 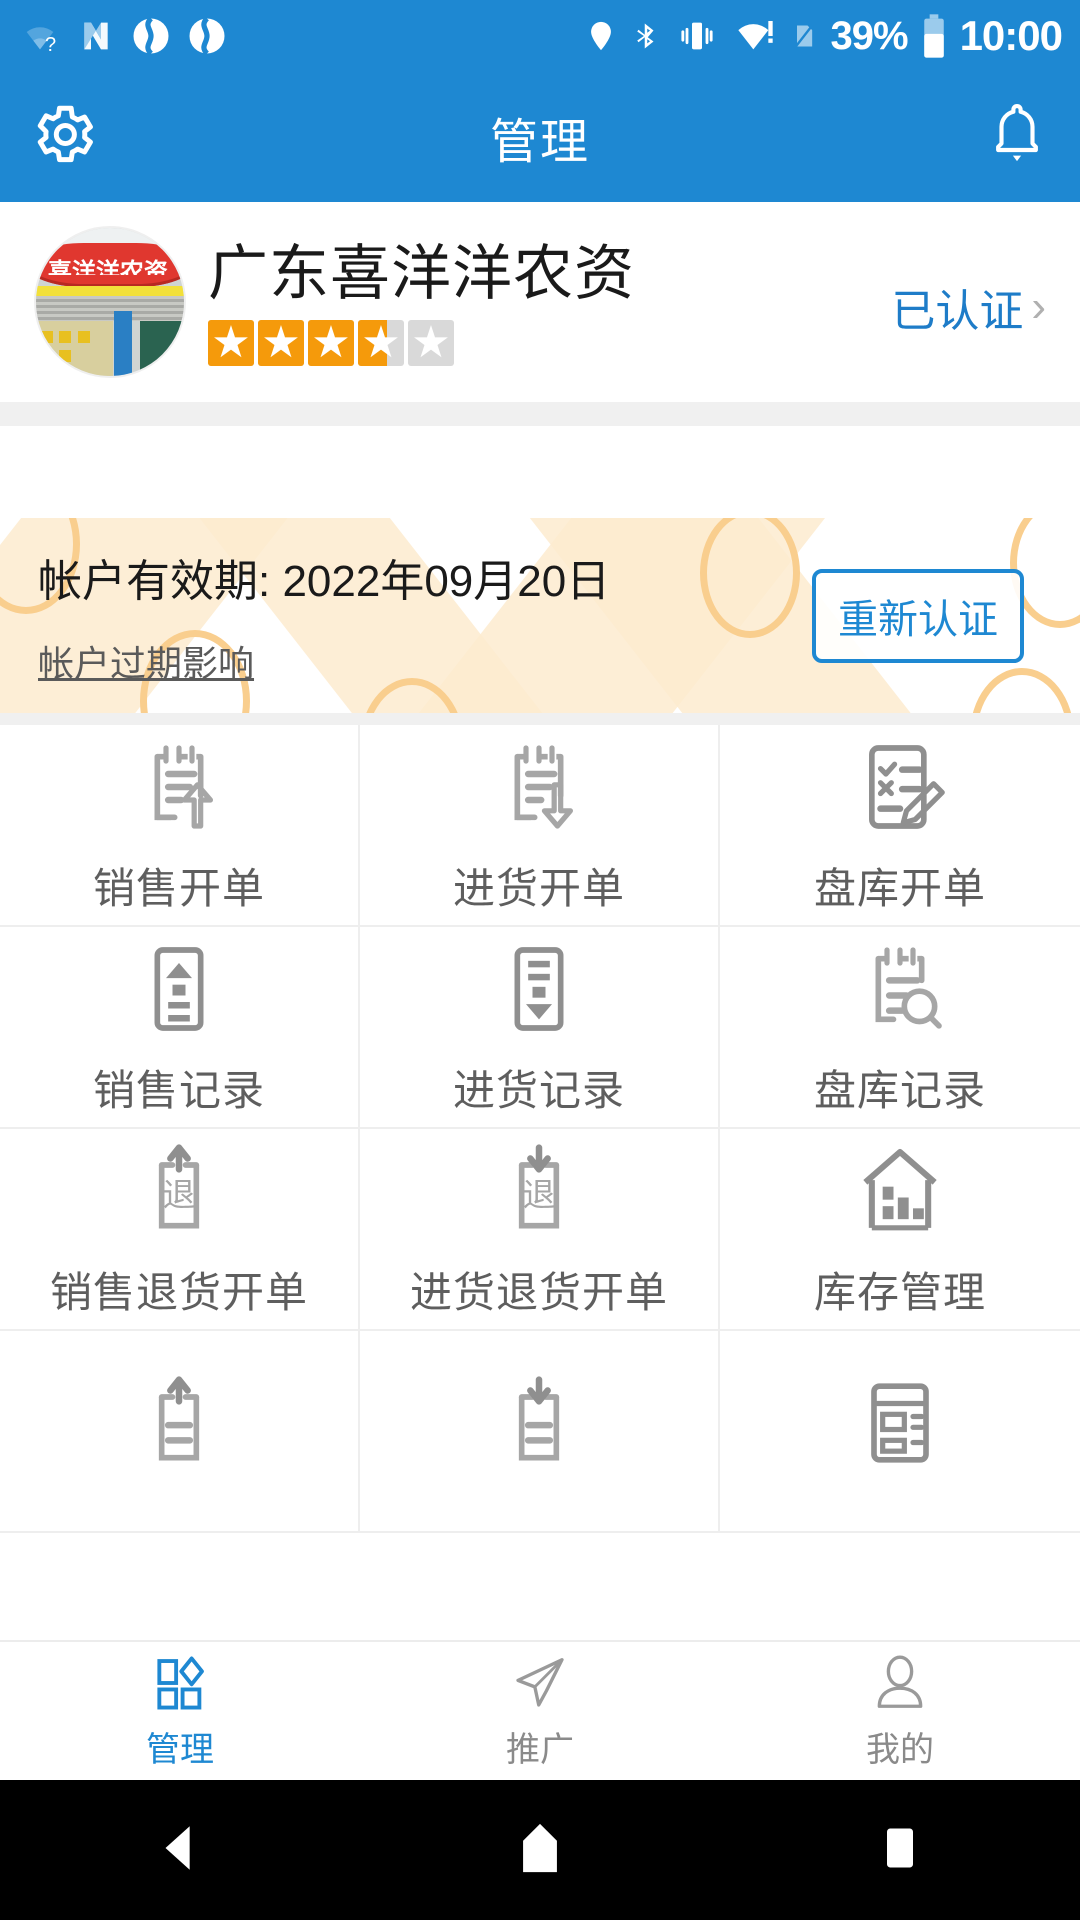 I want to click on tab-promotion: 推广, so click(x=540, y=1711).